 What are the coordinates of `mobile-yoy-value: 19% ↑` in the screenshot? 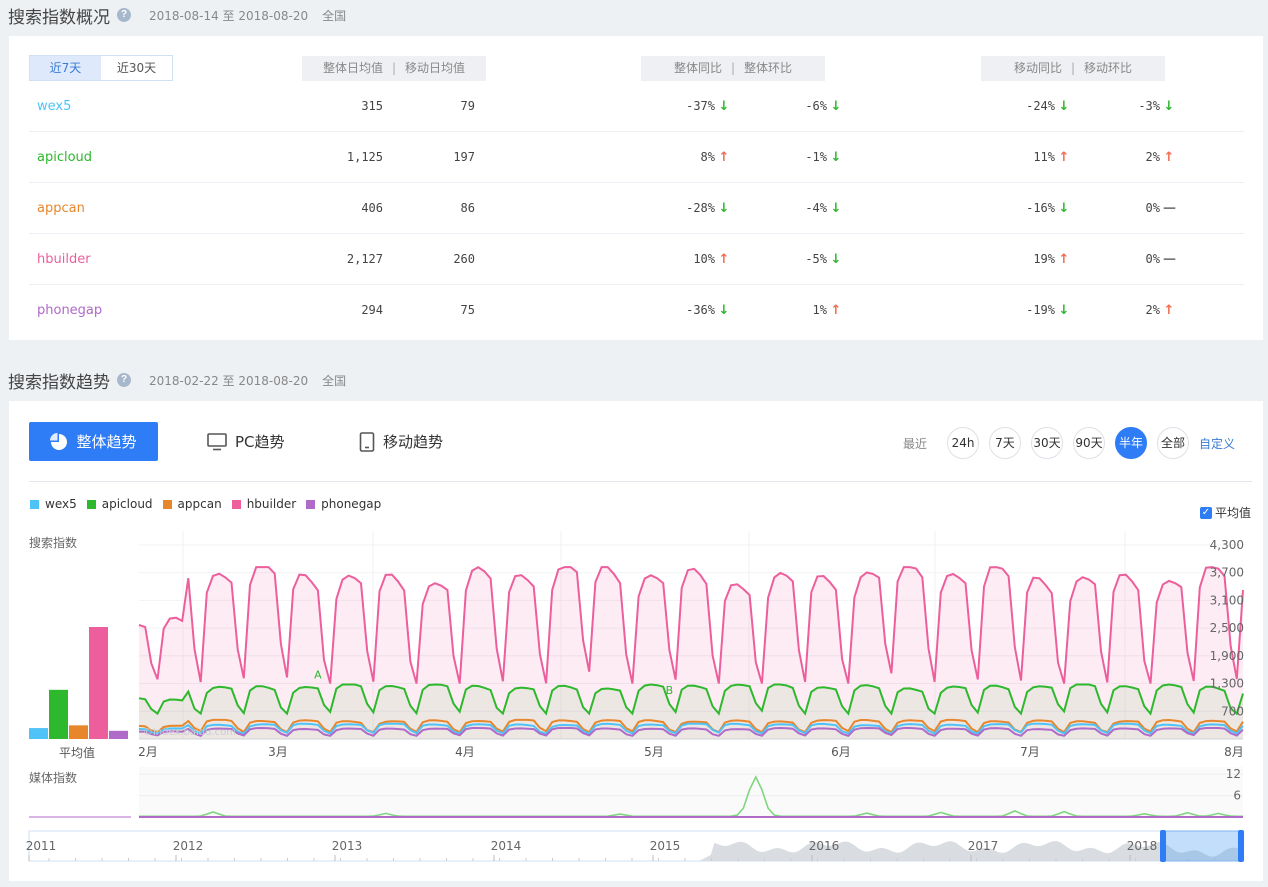 It's located at (1030, 259).